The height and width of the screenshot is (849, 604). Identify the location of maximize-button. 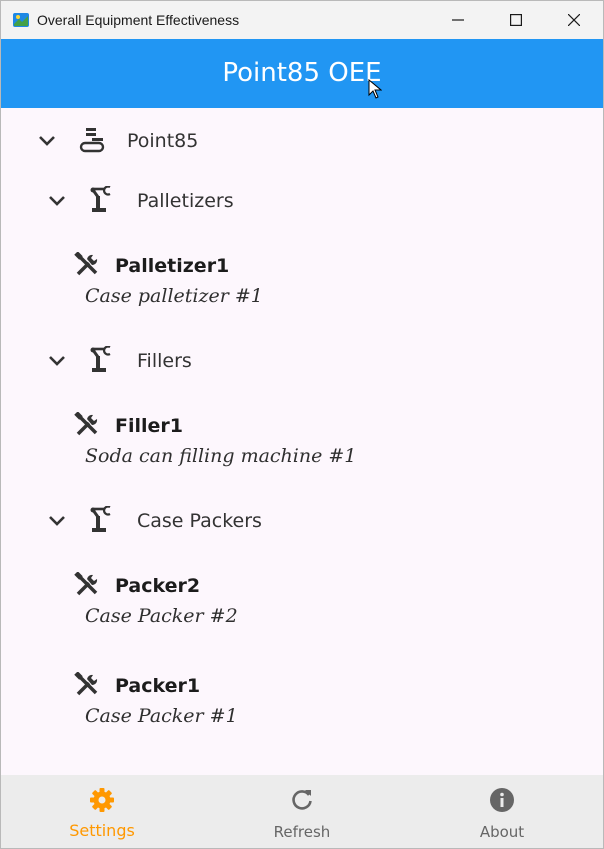
(516, 20).